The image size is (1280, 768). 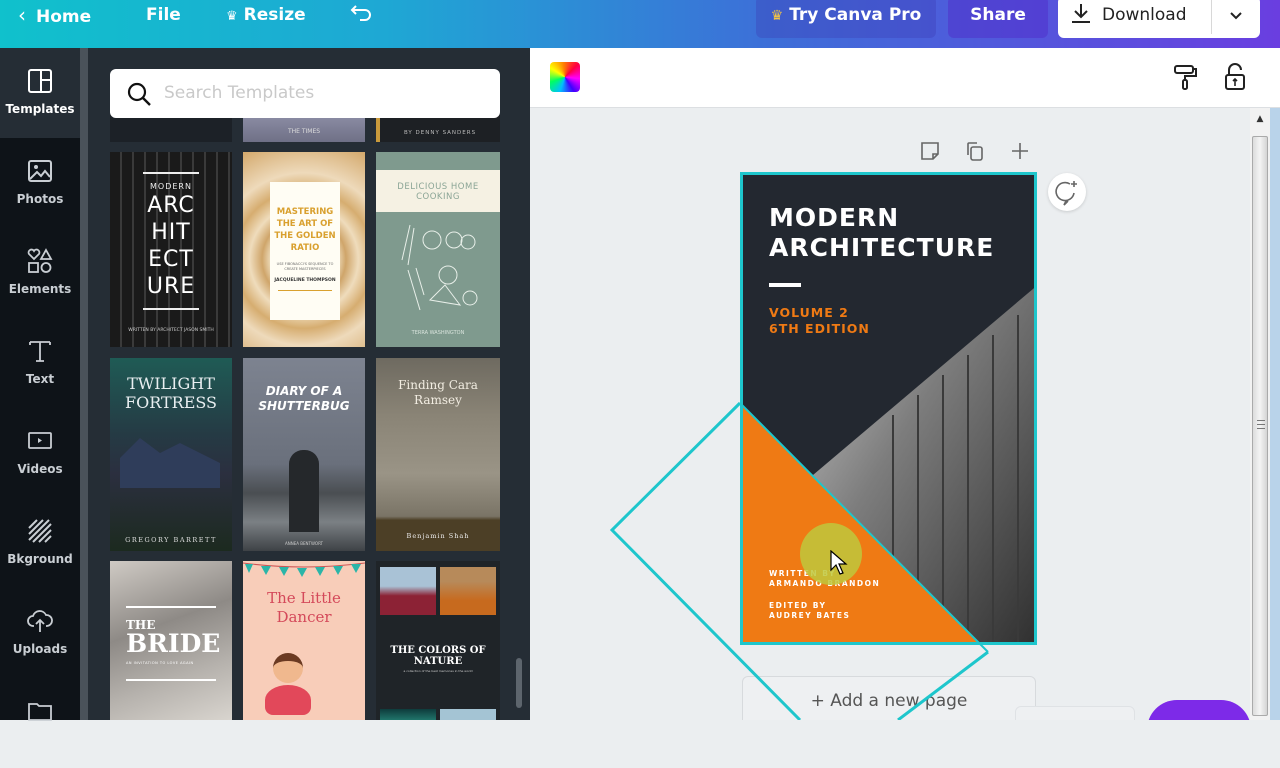 I want to click on rail-item-background: Bkground, so click(x=40, y=543).